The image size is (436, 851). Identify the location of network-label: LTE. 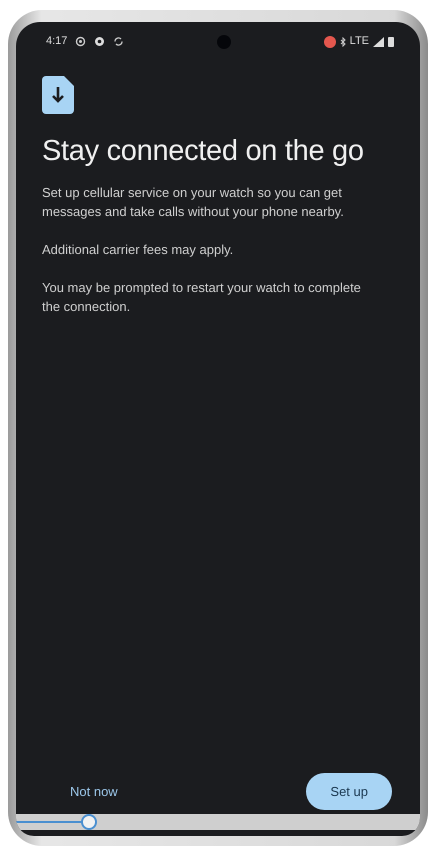
(359, 42).